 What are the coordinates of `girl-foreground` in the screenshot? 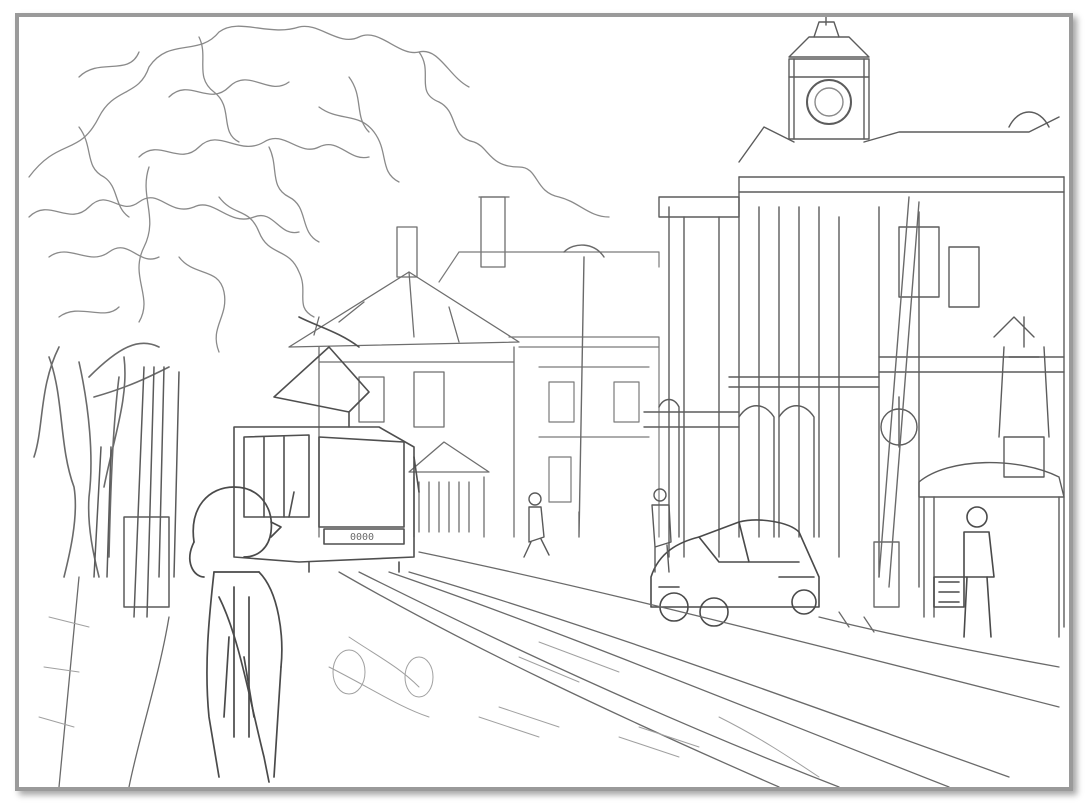 It's located at (236, 634).